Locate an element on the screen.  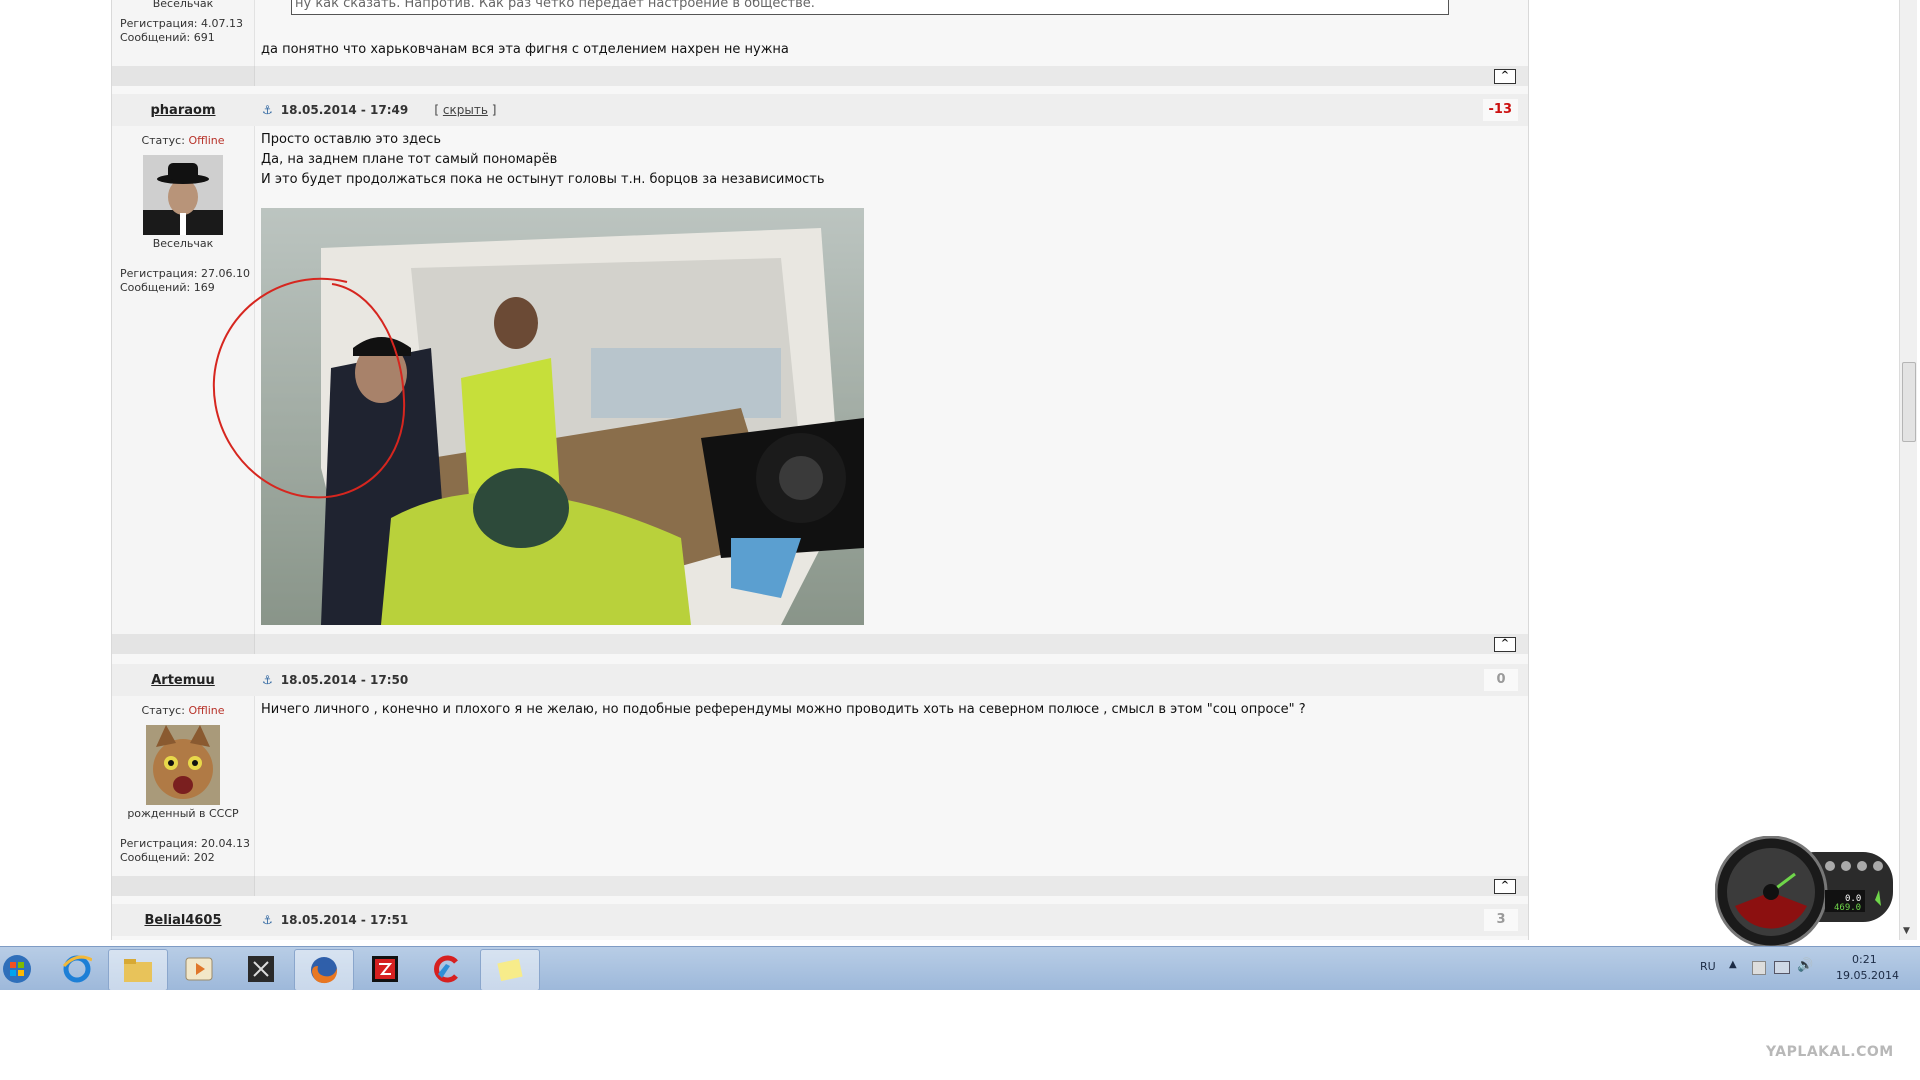
internet-explorer-icon is located at coordinates (77, 969).